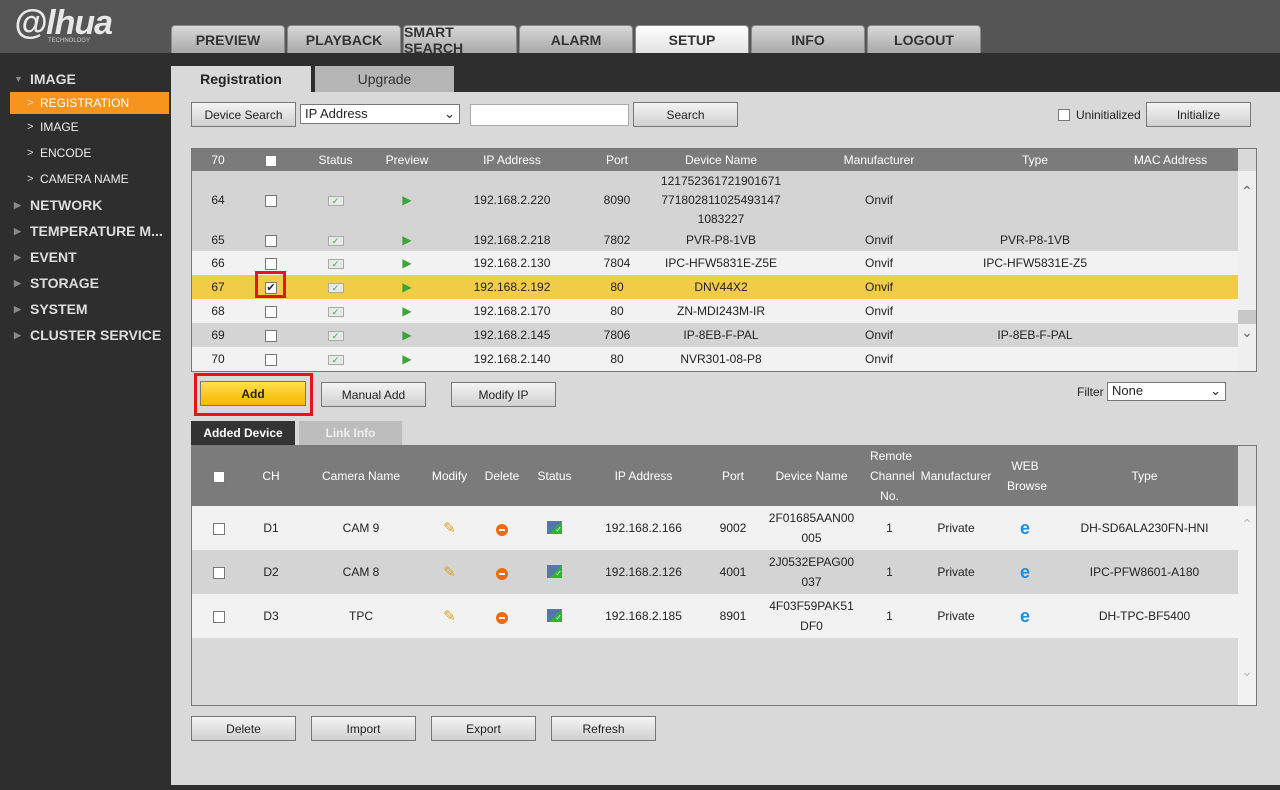  What do you see at coordinates (603, 728) in the screenshot?
I see `refresh-button: Refresh` at bounding box center [603, 728].